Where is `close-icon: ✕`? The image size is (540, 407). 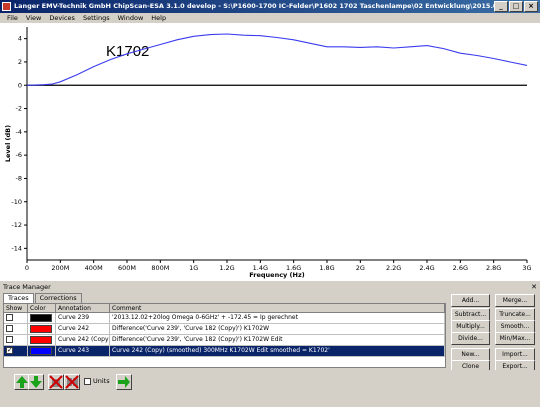
close-icon: ✕ is located at coordinates (534, 287).